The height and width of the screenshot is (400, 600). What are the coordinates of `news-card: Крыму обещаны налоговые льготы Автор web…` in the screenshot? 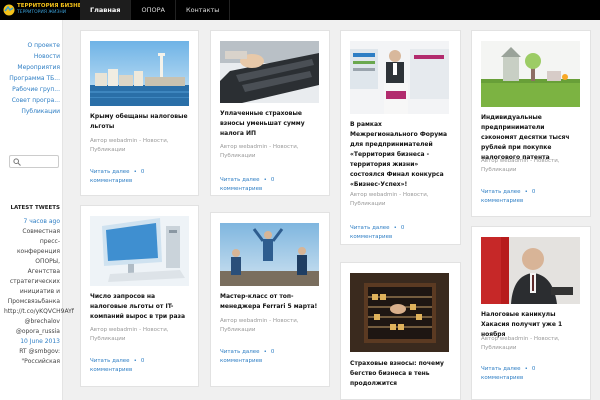 It's located at (139, 113).